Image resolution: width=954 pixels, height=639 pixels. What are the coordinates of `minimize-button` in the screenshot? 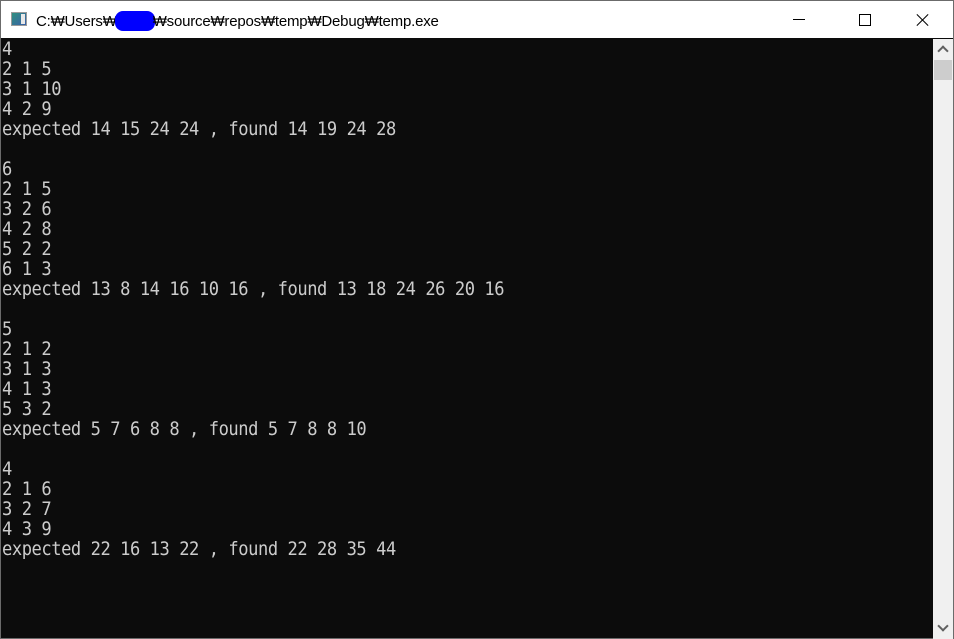 It's located at (799, 19).